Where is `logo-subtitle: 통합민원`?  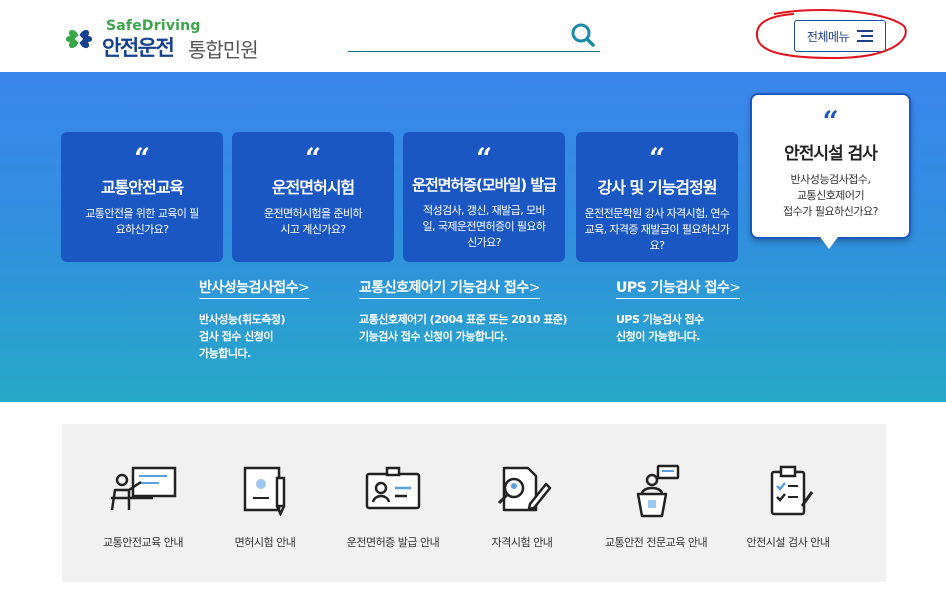
logo-subtitle: 통합민원 is located at coordinates (223, 50).